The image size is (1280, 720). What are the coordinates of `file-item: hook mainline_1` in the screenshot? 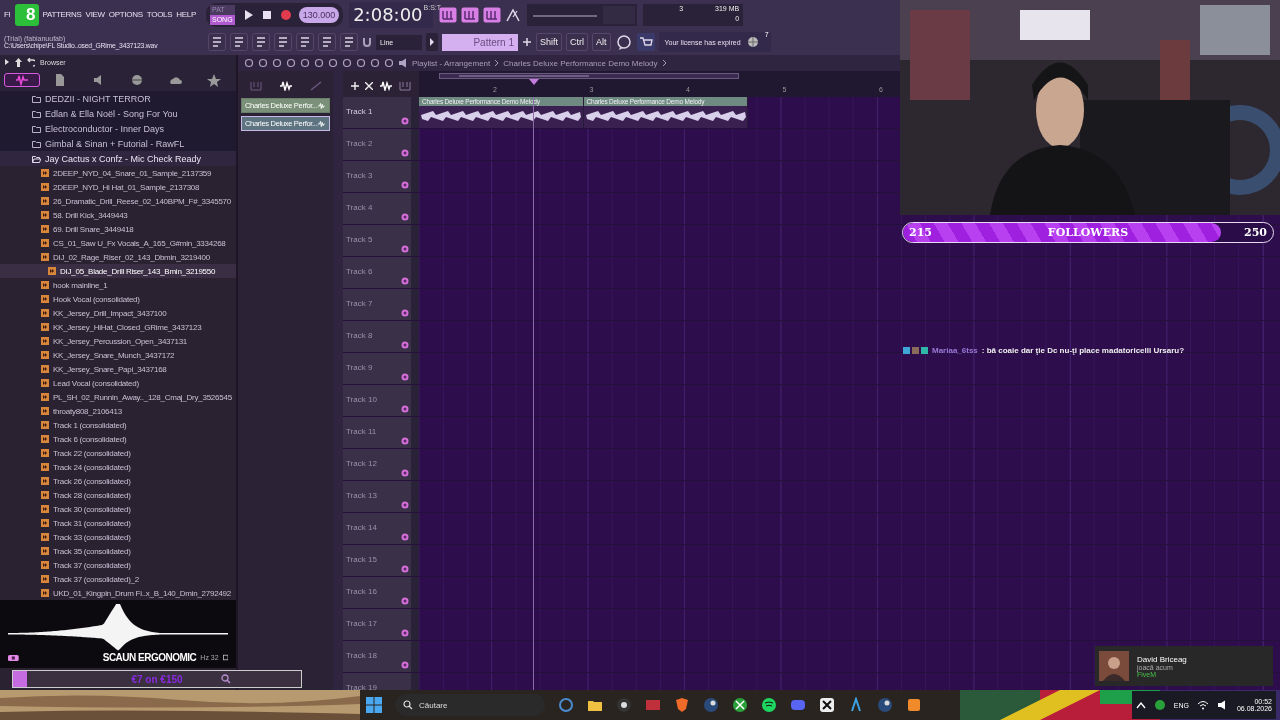 It's located at (118, 285).